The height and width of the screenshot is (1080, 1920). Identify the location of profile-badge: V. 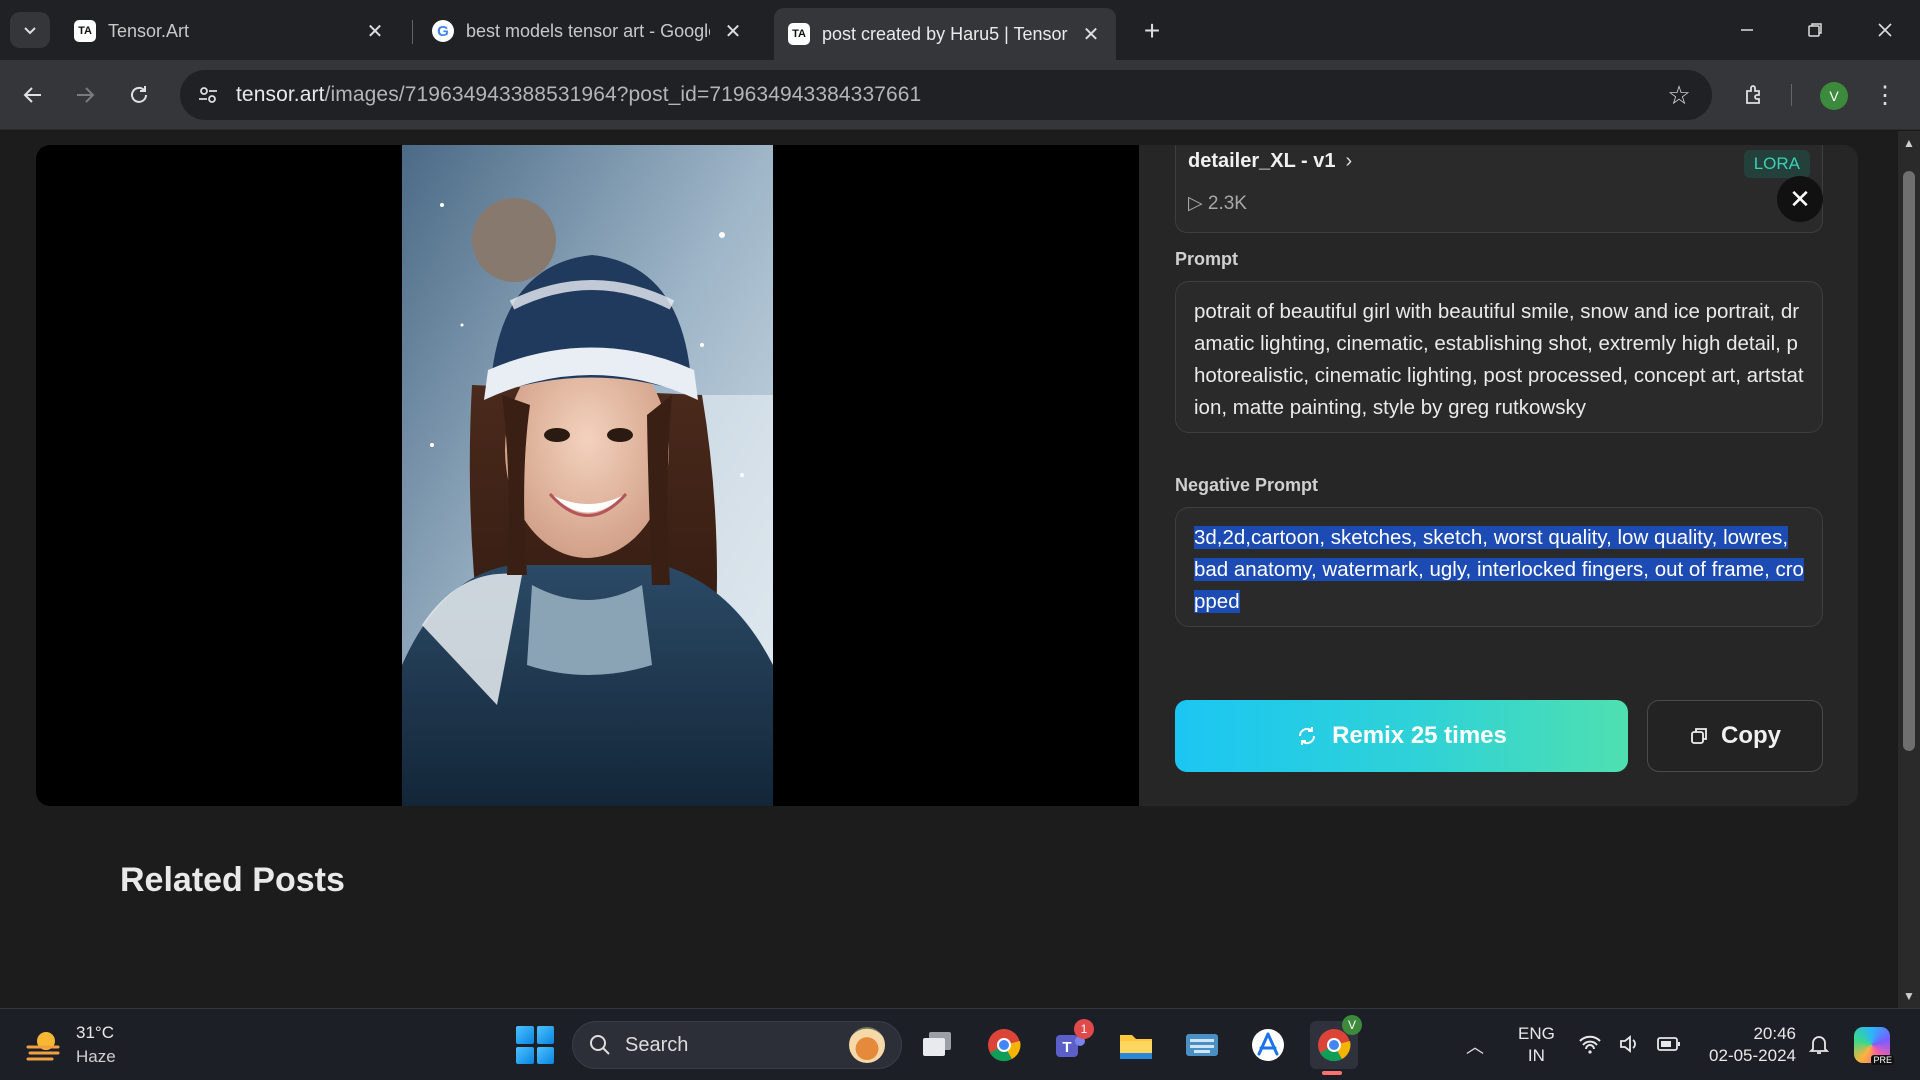
(1352, 1025).